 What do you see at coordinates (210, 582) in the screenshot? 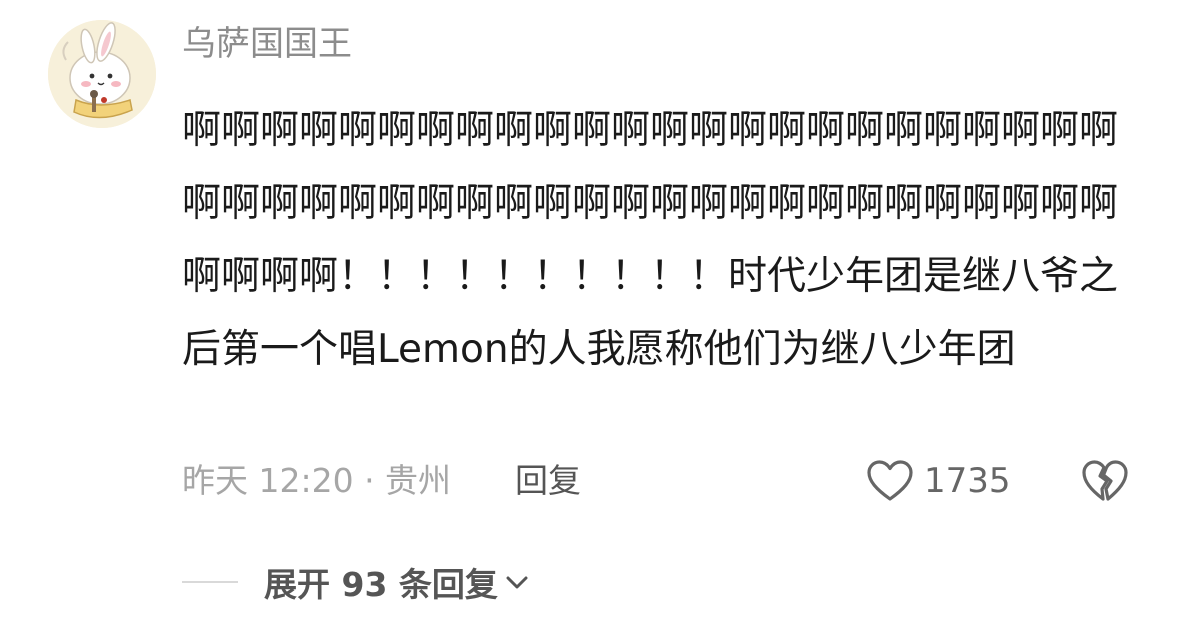
I see `divider-line` at bounding box center [210, 582].